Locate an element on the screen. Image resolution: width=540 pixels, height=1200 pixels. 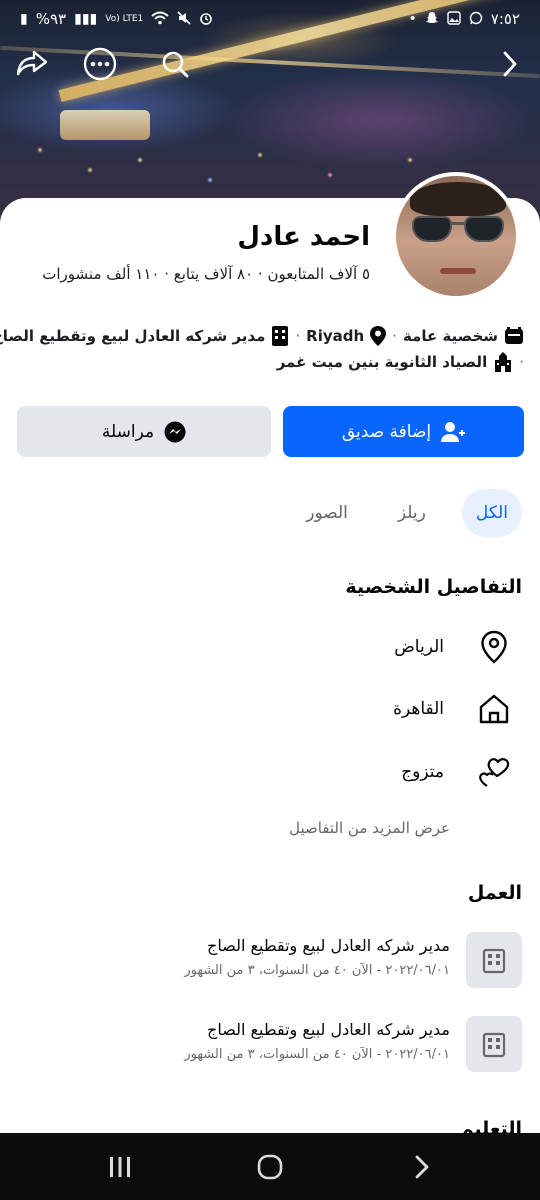
profile-info-line-2: · الصياد الثانوية بنين ميت غمر is located at coordinates (270, 362).